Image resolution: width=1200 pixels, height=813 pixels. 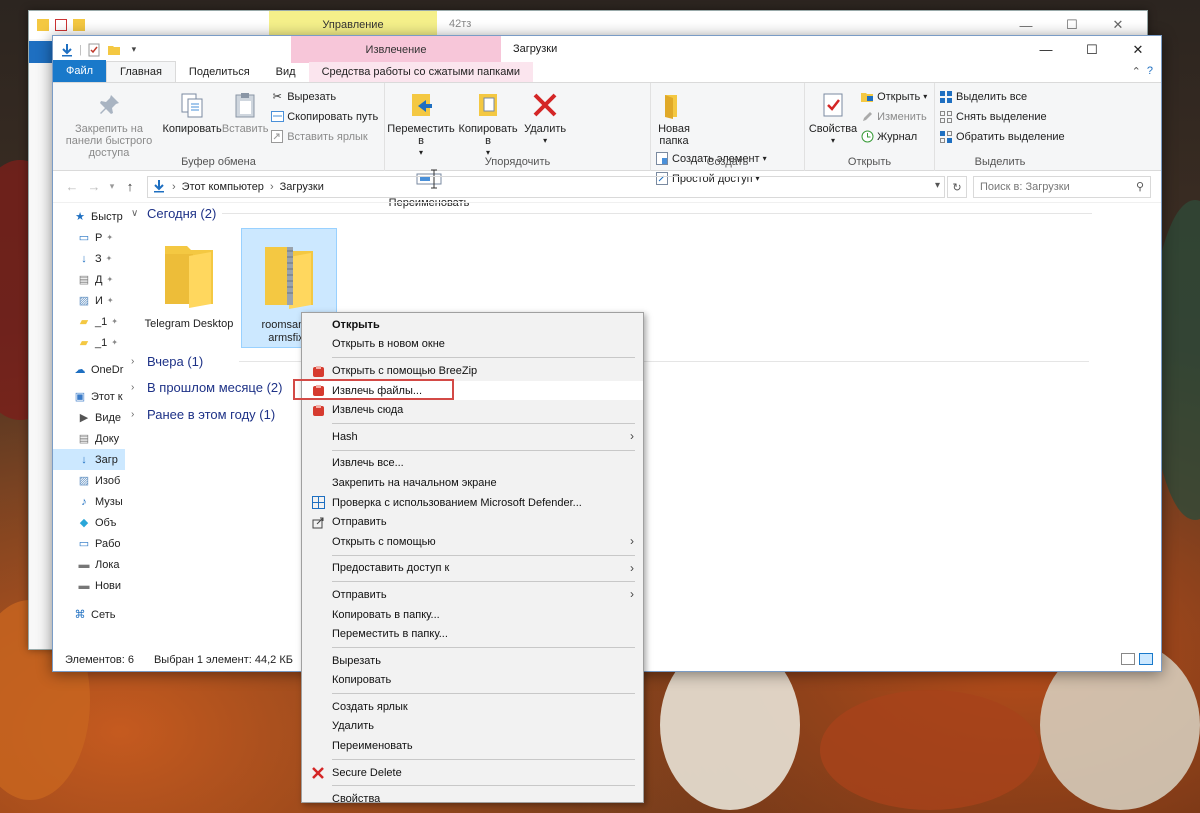 What do you see at coordinates (141, 71) in the screenshot?
I see `tab-home: Главная` at bounding box center [141, 71].